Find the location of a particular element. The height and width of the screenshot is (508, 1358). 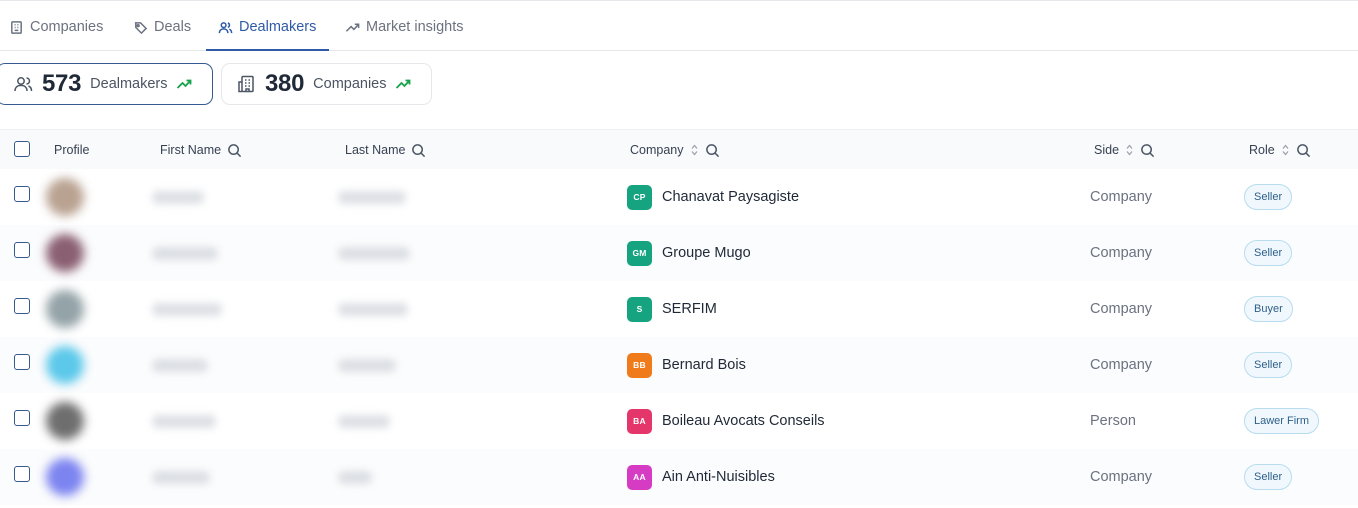

company-cell: AA Ain Anti-Nuisibles is located at coordinates (701, 477).